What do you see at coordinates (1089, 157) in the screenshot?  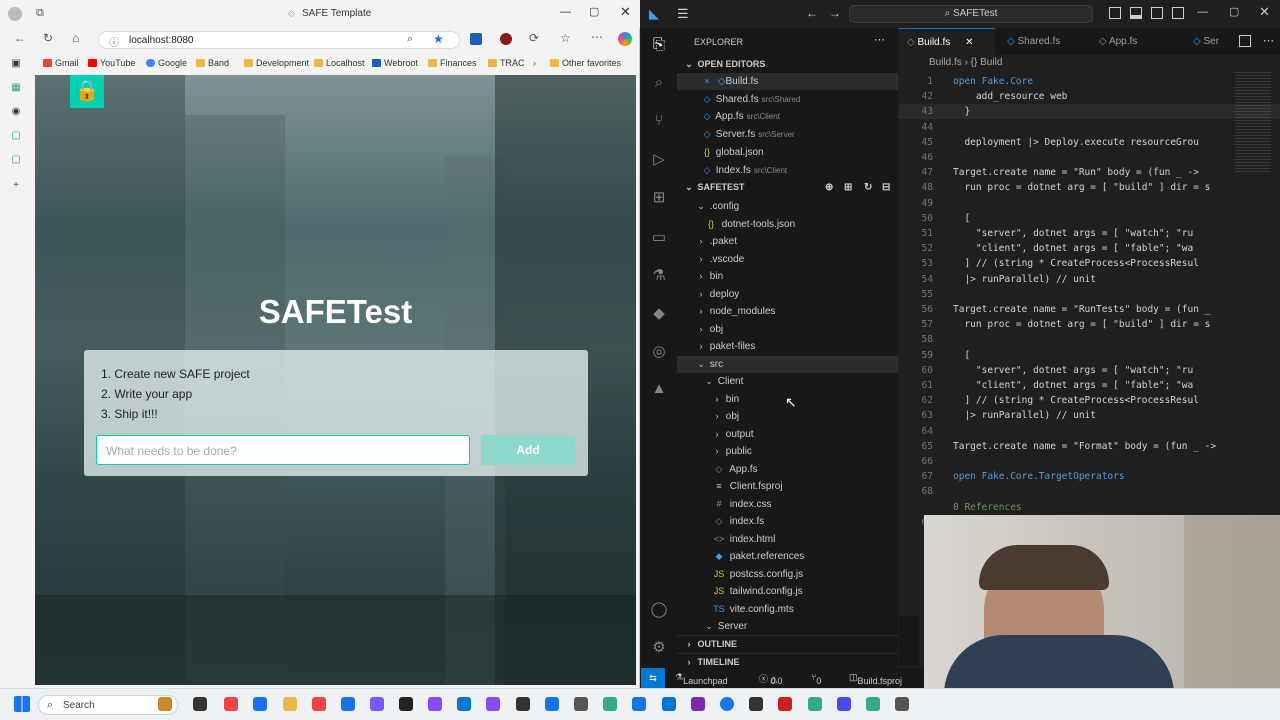 I see `code-line: 46` at bounding box center [1089, 157].